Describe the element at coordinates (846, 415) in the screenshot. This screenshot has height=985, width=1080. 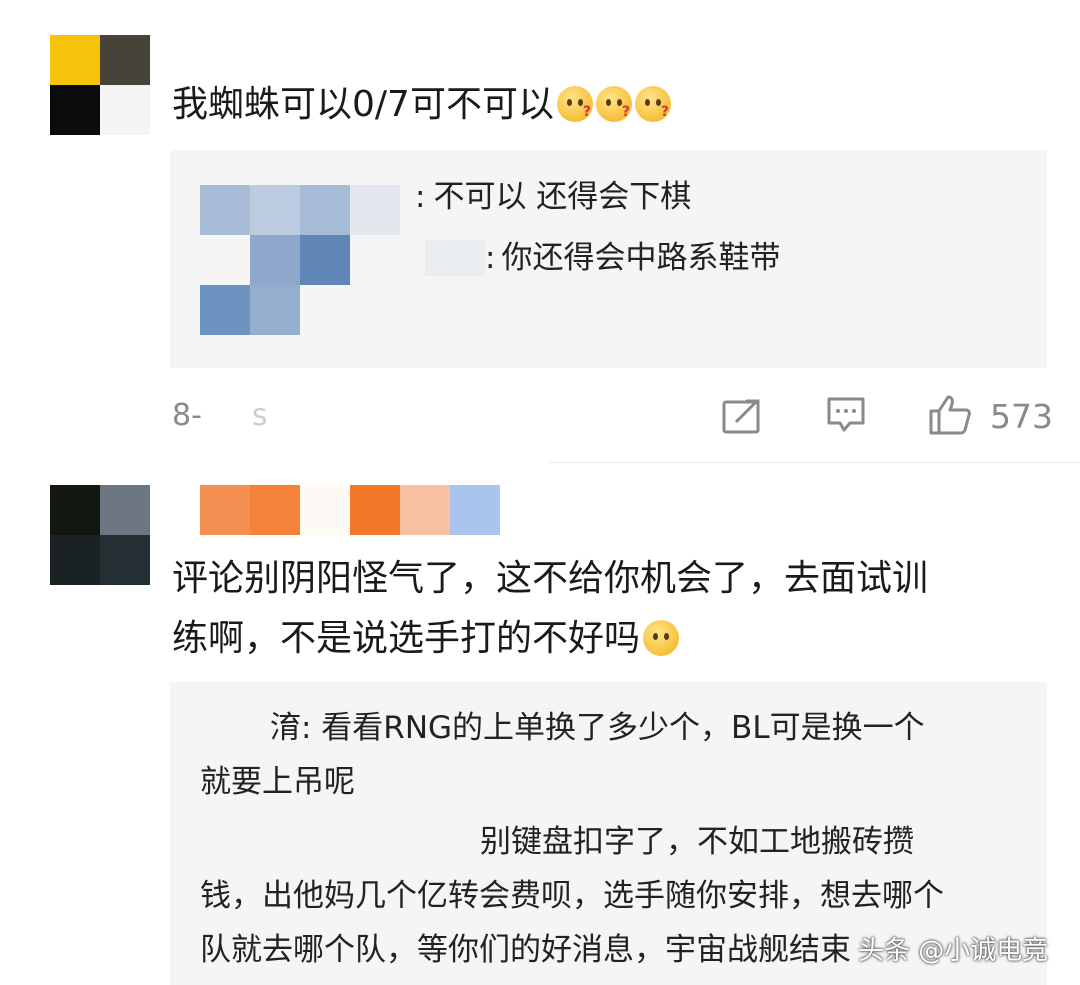
I see `comment-icon` at that location.